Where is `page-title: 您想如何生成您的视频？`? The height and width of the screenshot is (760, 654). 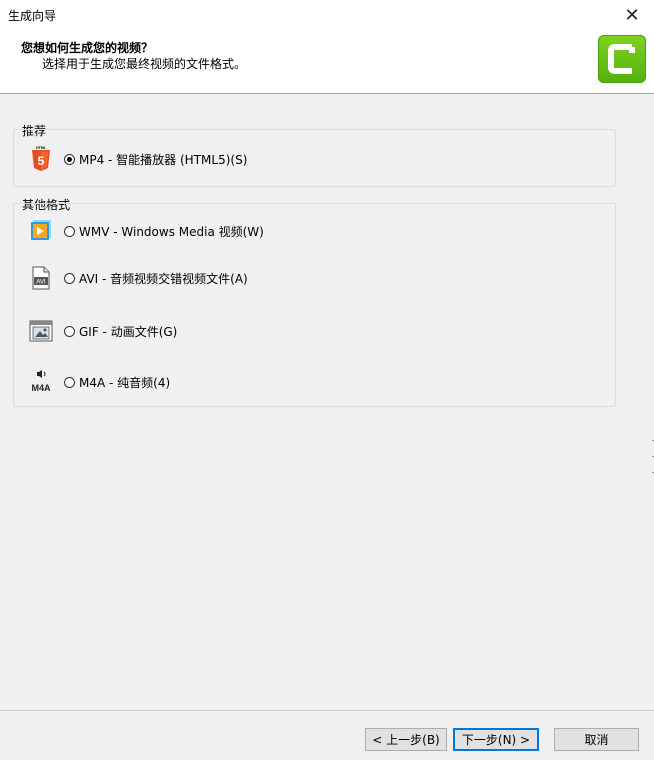
page-title: 您想如何生成您的视频？ is located at coordinates (87, 48).